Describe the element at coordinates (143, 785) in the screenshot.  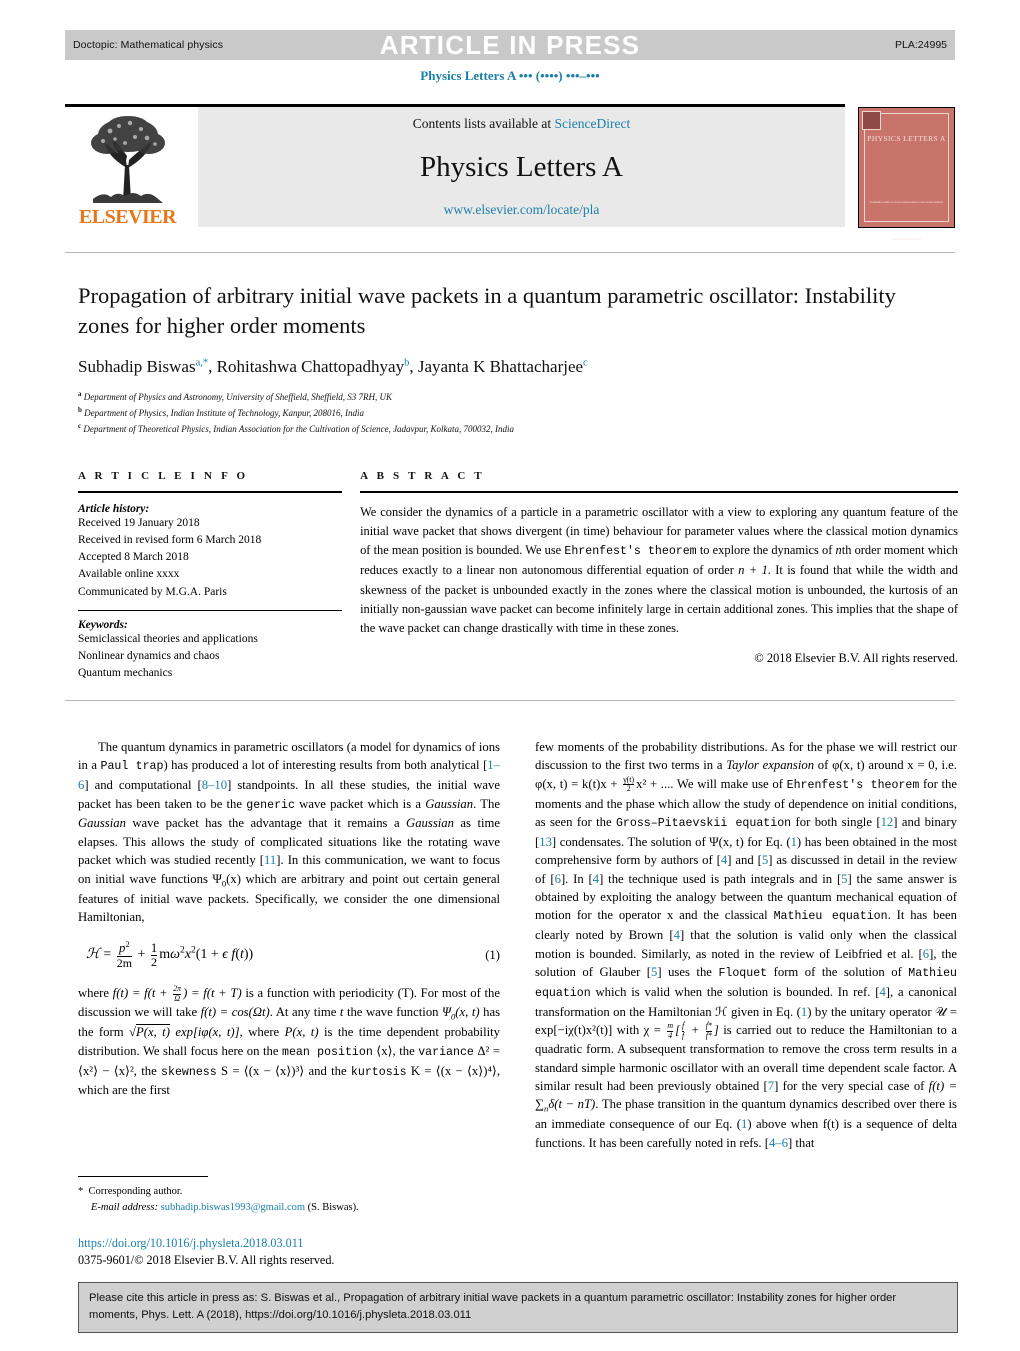
I see `p1-seg-c: ] and computational [` at that location.